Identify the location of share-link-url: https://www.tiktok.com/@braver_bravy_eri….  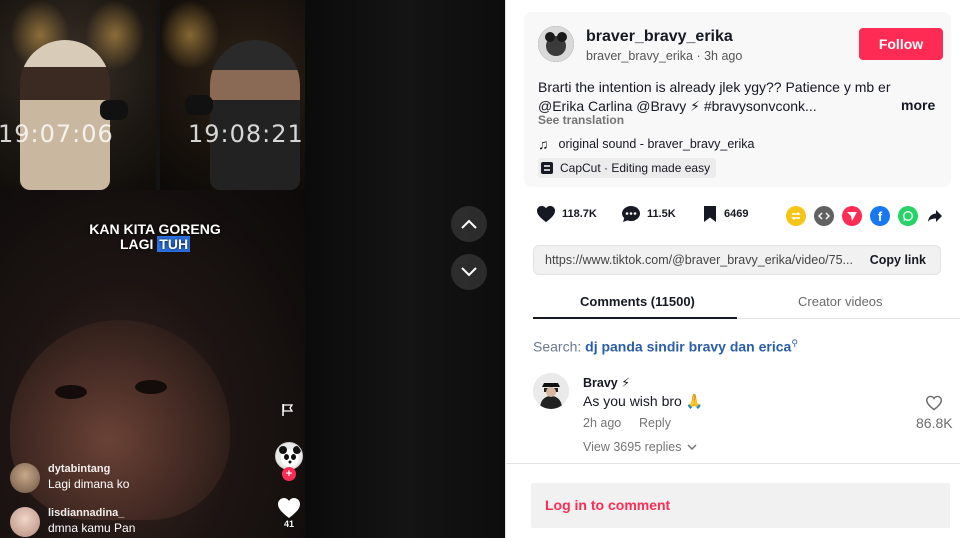
(700, 260).